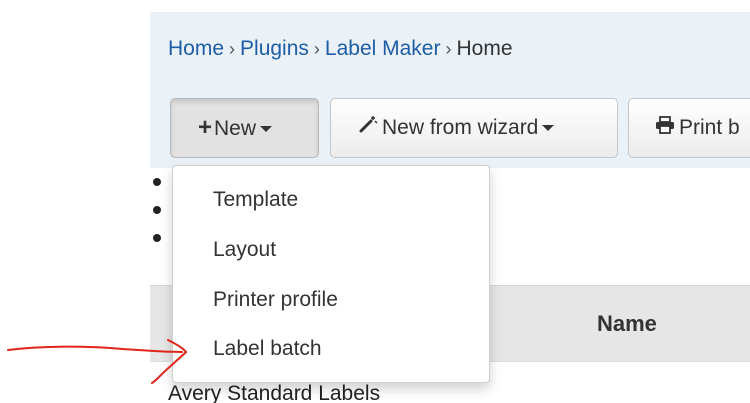 This screenshot has width=750, height=403. I want to click on new-from-wizard-button: New from wizard, so click(474, 128).